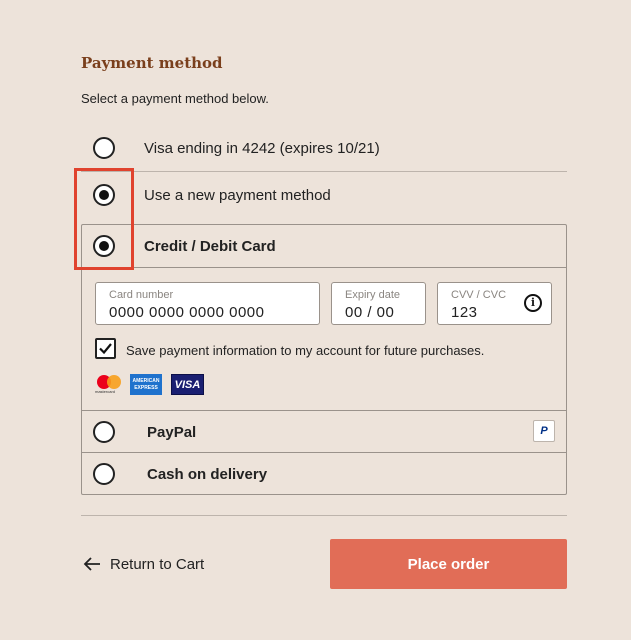  What do you see at coordinates (141, 295) in the screenshot?
I see `card-number-label: Card number` at bounding box center [141, 295].